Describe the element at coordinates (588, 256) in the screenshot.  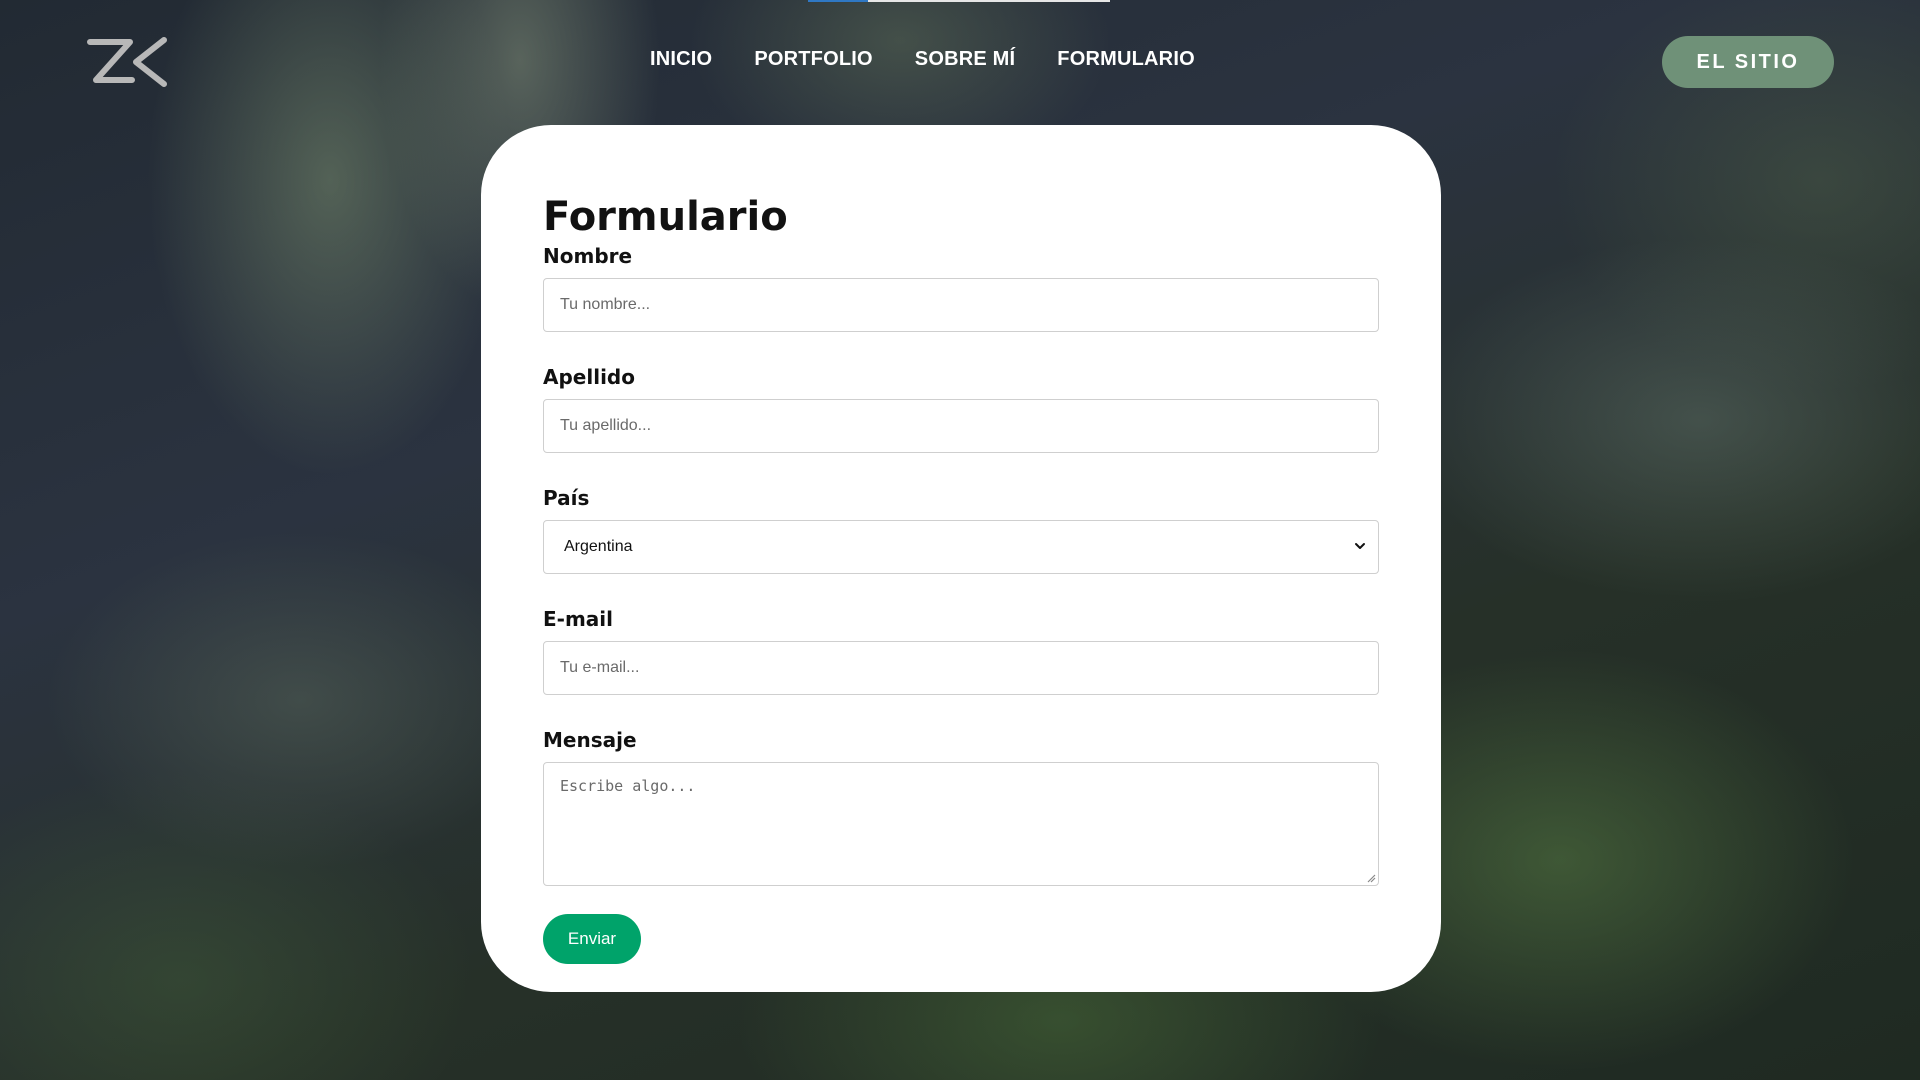
I see `nombre-label: Nombre` at that location.